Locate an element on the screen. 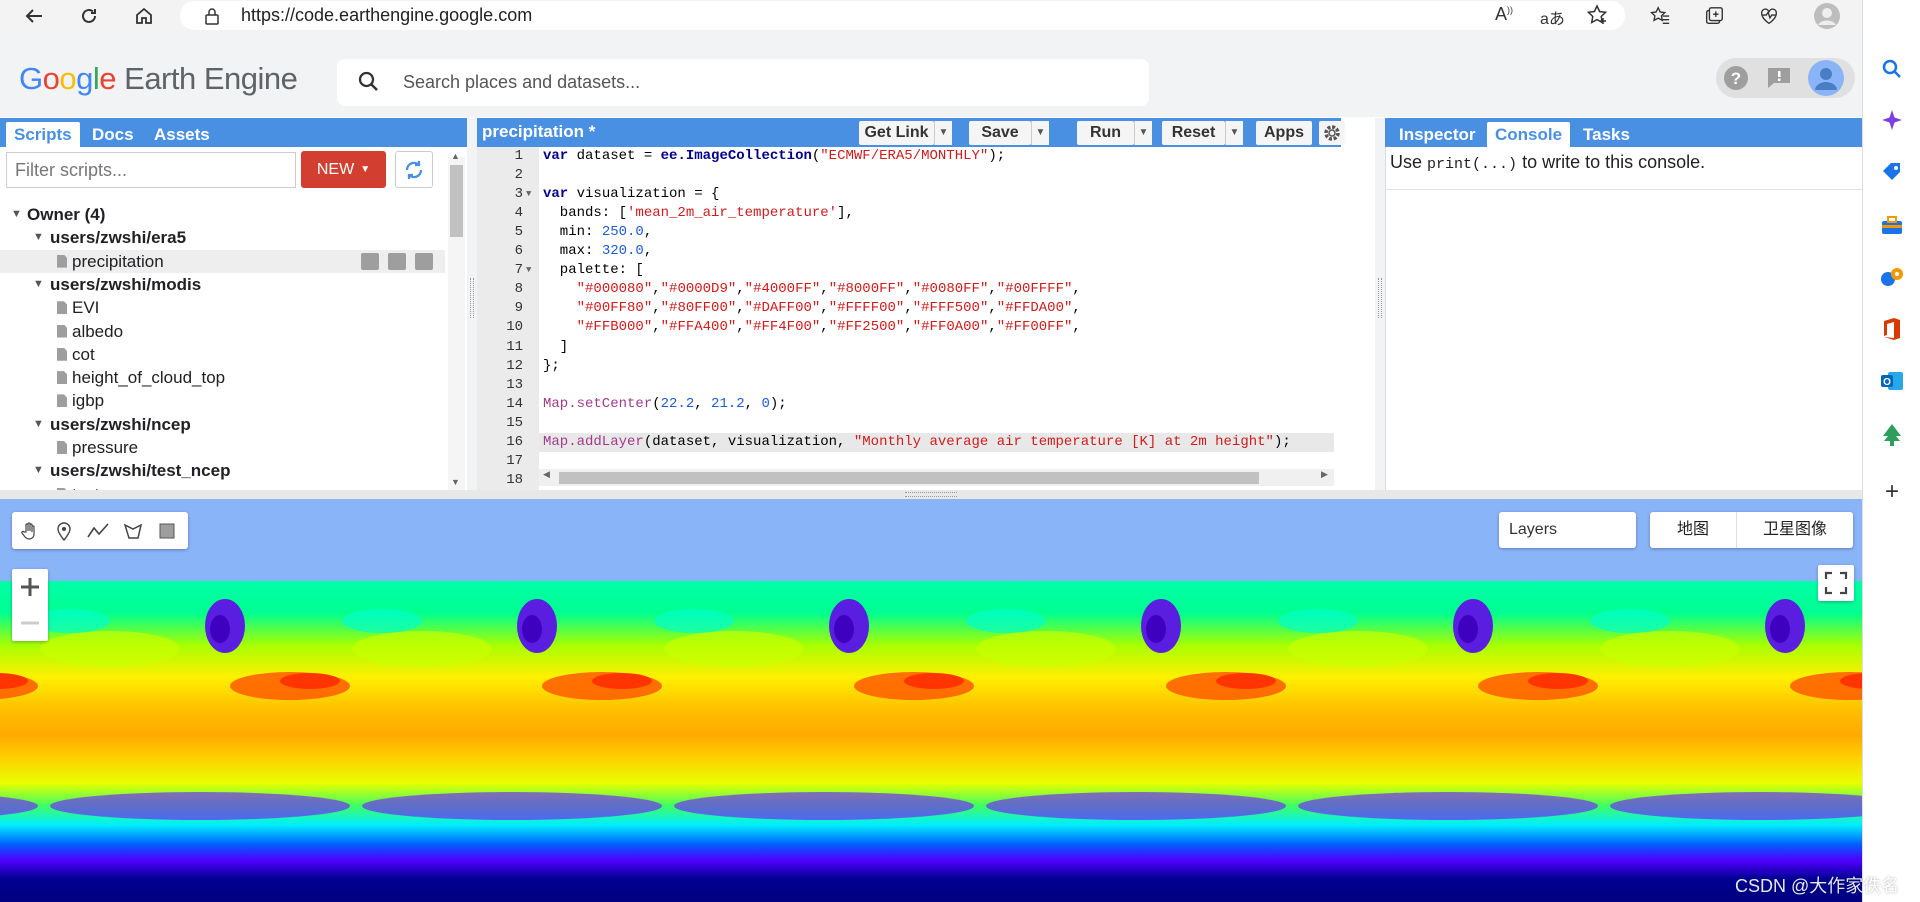 The height and width of the screenshot is (902, 1920). delete-icon is located at coordinates (424, 261).